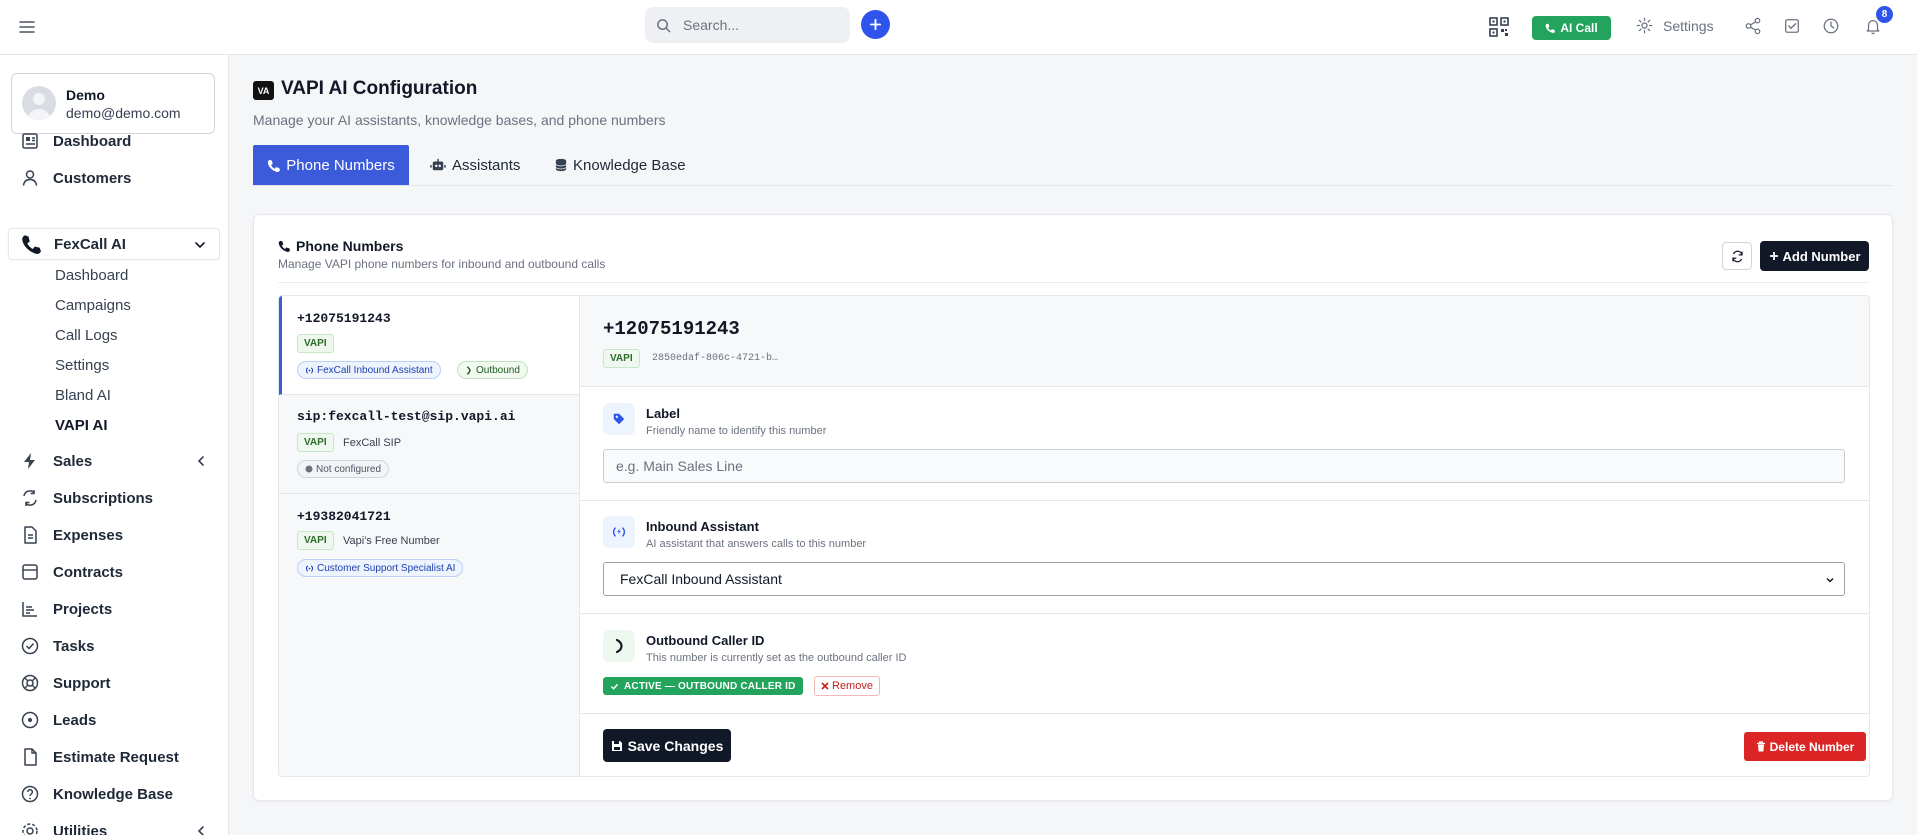 Image resolution: width=1917 pixels, height=835 pixels. Describe the element at coordinates (83, 395) in the screenshot. I see `subitem-bland-ai: Bland AI` at that location.